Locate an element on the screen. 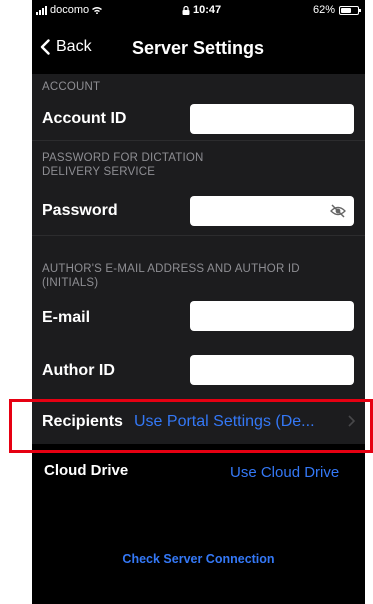 Image resolution: width=373 pixels, height=604 pixels. account-section-header: ACCOUNT is located at coordinates (71, 87).